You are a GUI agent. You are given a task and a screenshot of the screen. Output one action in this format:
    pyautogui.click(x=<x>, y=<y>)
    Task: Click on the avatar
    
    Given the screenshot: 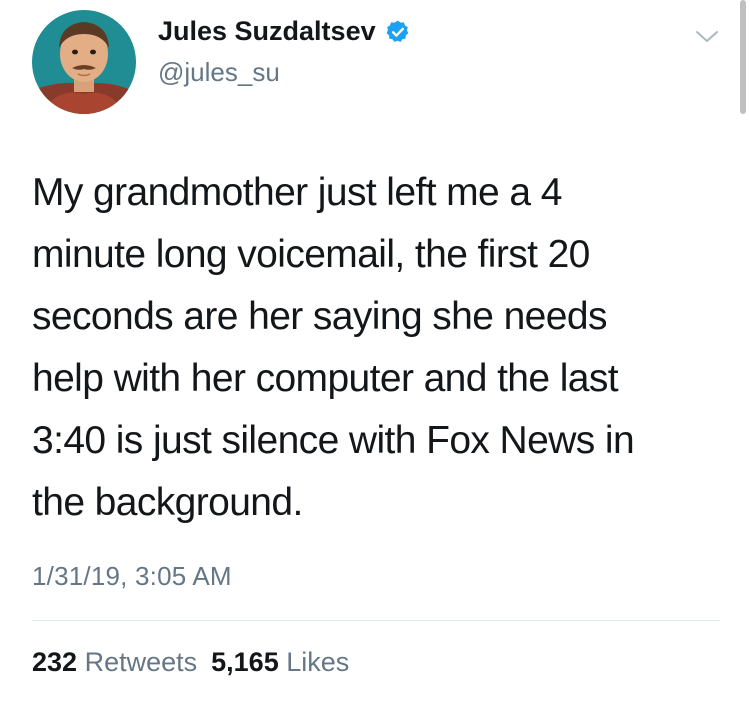 What is the action you would take?
    pyautogui.click(x=84, y=62)
    